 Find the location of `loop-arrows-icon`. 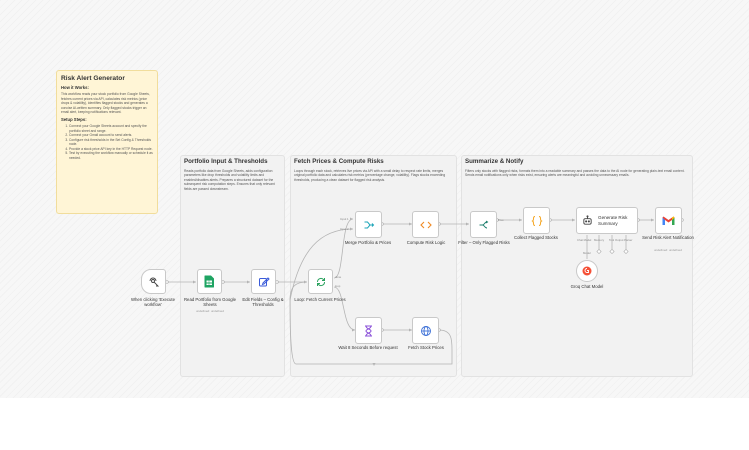

loop-arrows-icon is located at coordinates (321, 282).